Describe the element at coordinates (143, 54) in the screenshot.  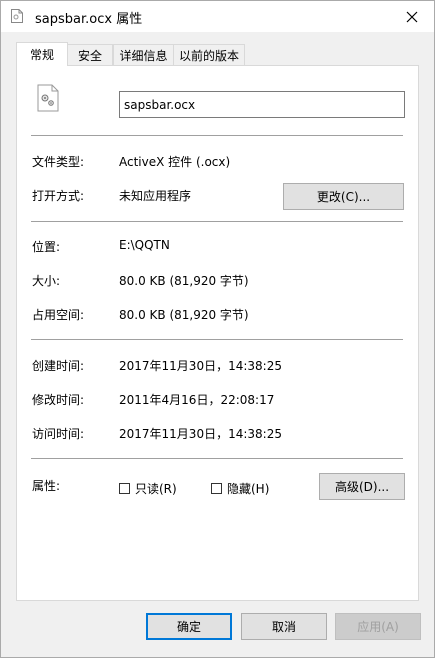
I see `tab-details: 详细信息` at that location.